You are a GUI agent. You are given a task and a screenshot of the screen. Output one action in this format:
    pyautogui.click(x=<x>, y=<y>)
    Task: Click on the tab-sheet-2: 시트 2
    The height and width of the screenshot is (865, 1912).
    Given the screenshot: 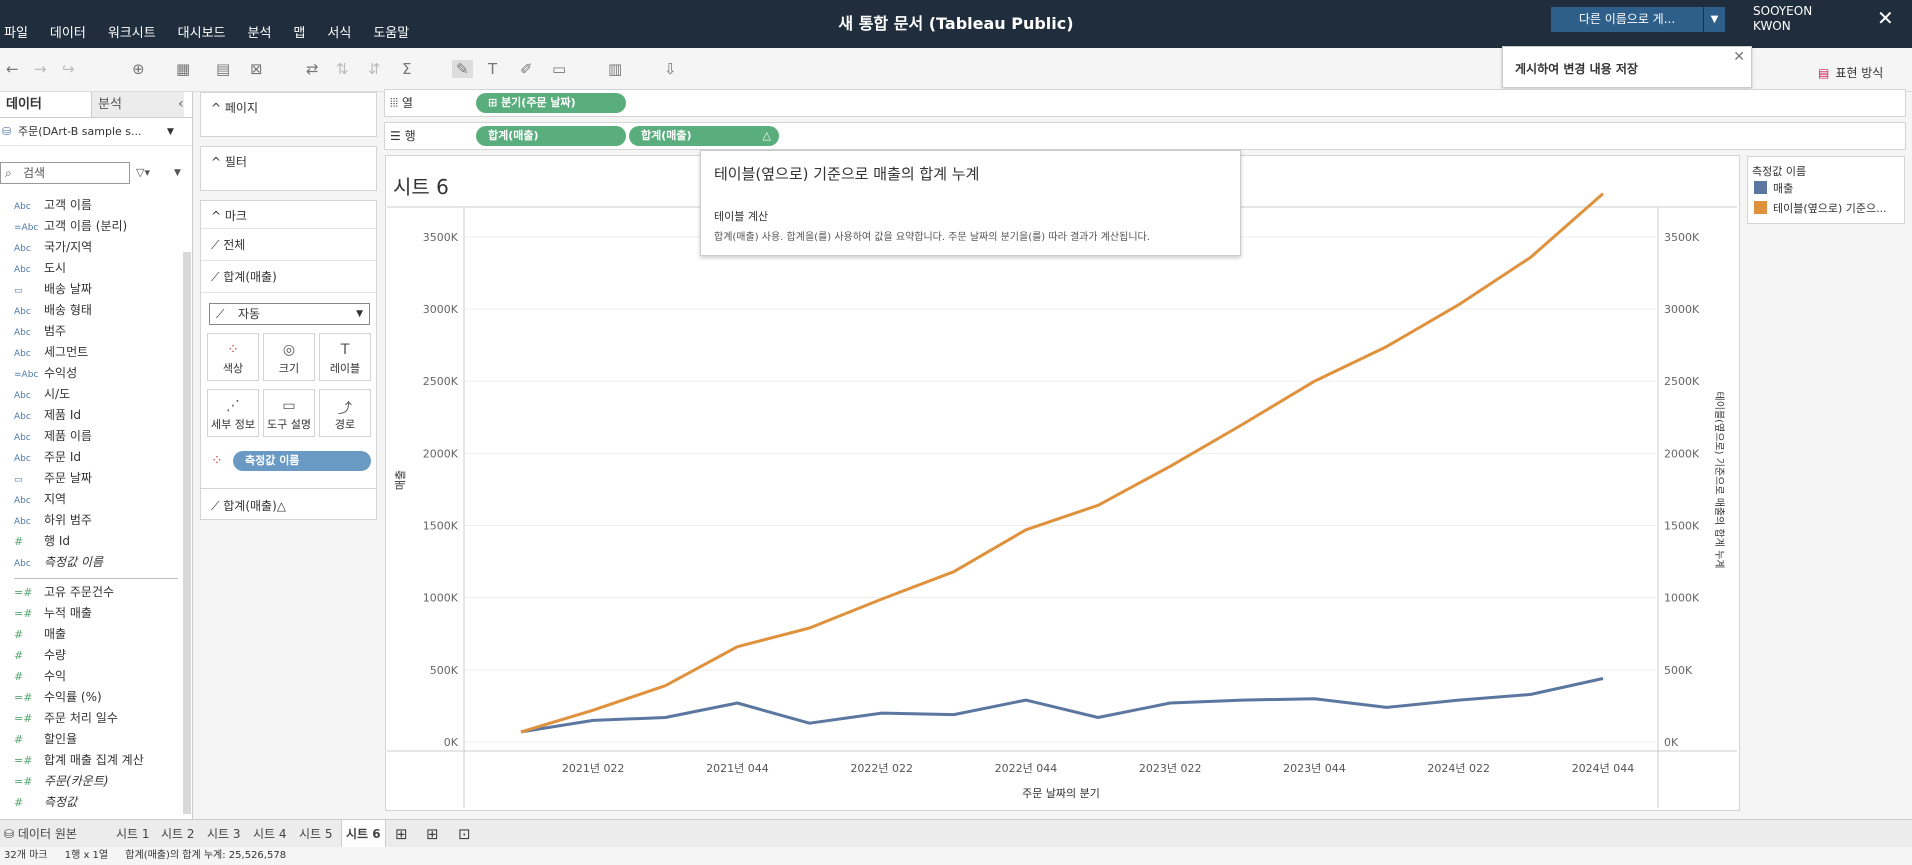 What is the action you would take?
    pyautogui.click(x=178, y=834)
    